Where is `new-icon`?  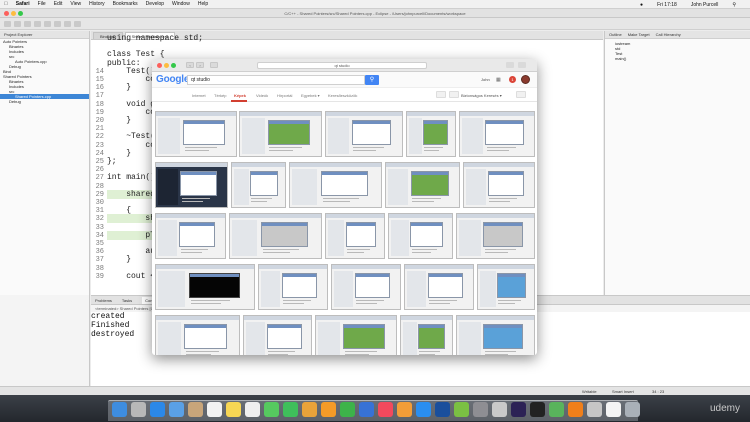
new-icon is located at coordinates (7, 23).